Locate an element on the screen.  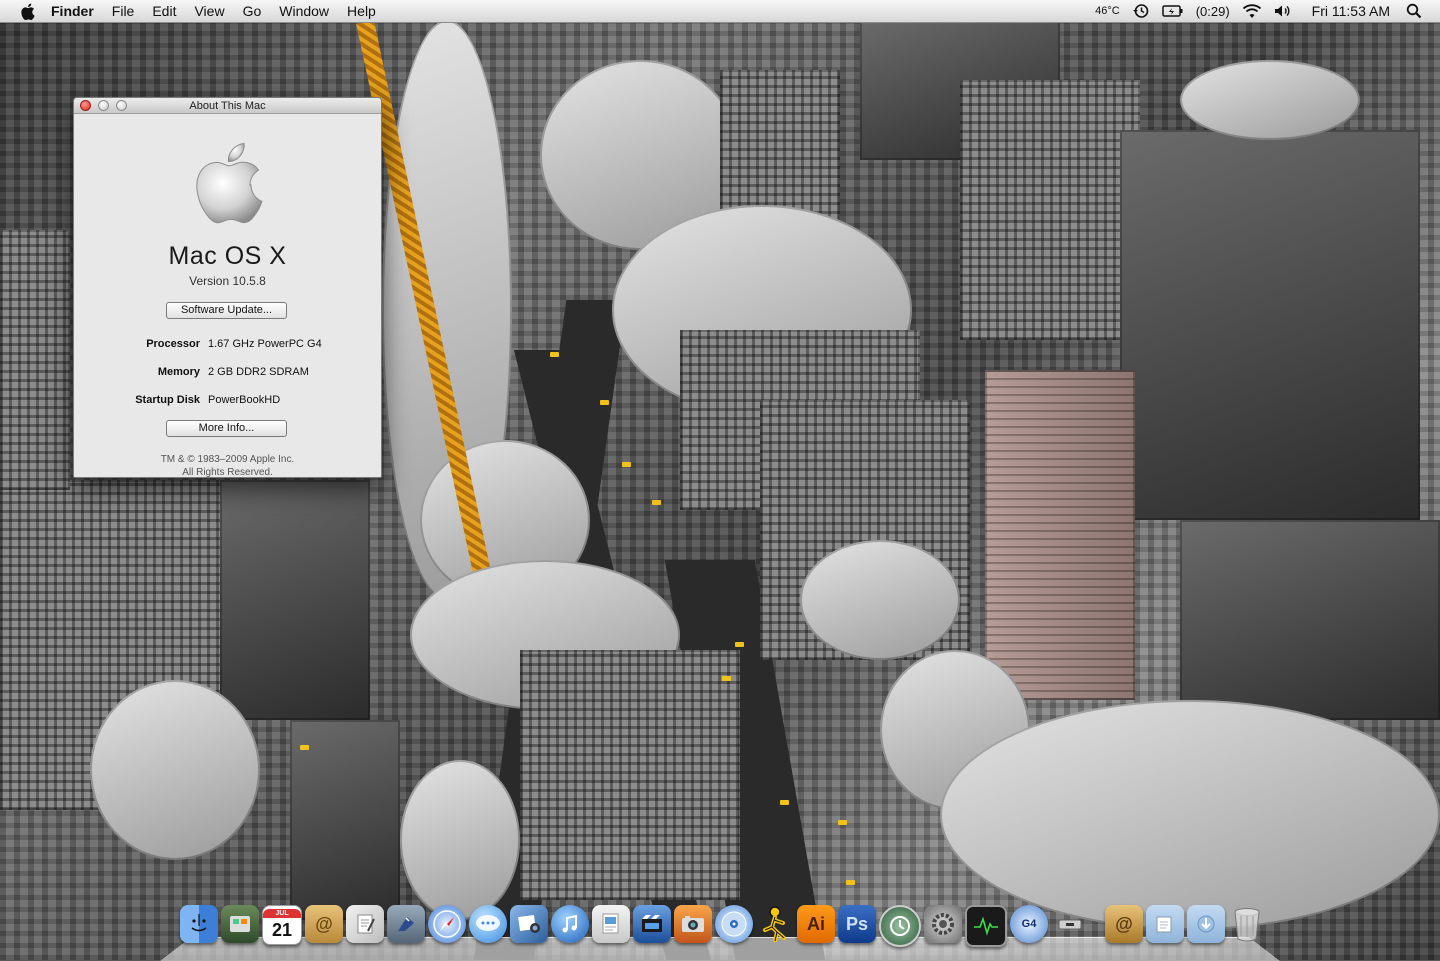
address-book-icon: @ is located at coordinates (324, 924).